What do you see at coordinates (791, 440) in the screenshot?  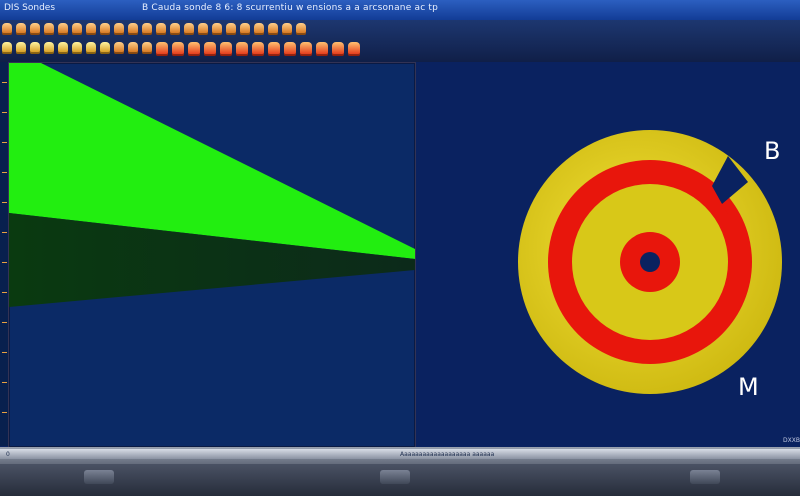 I see `corner-label: DXXB` at bounding box center [791, 440].